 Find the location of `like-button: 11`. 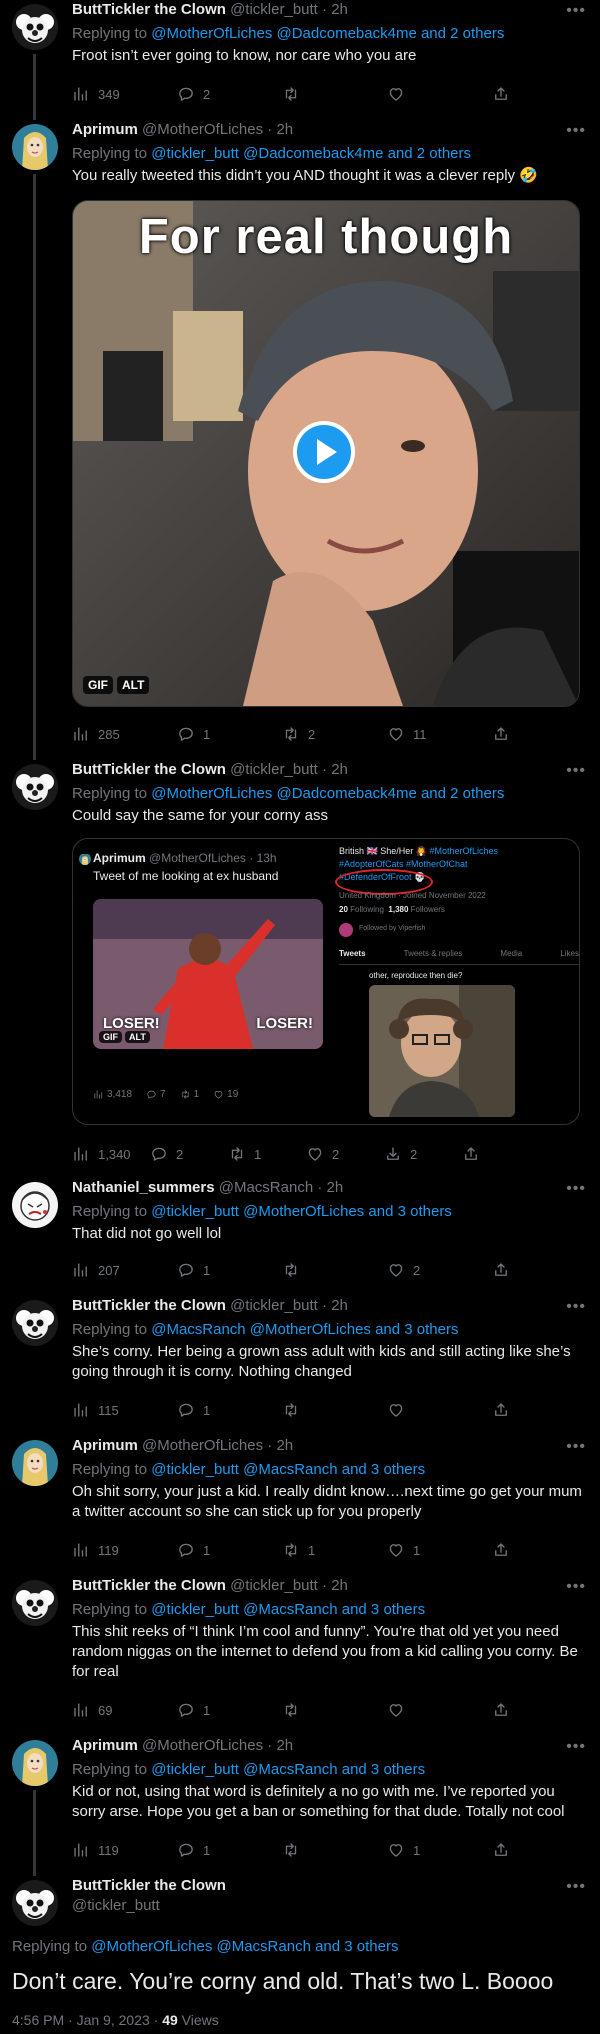

like-button: 11 is located at coordinates (417, 734).